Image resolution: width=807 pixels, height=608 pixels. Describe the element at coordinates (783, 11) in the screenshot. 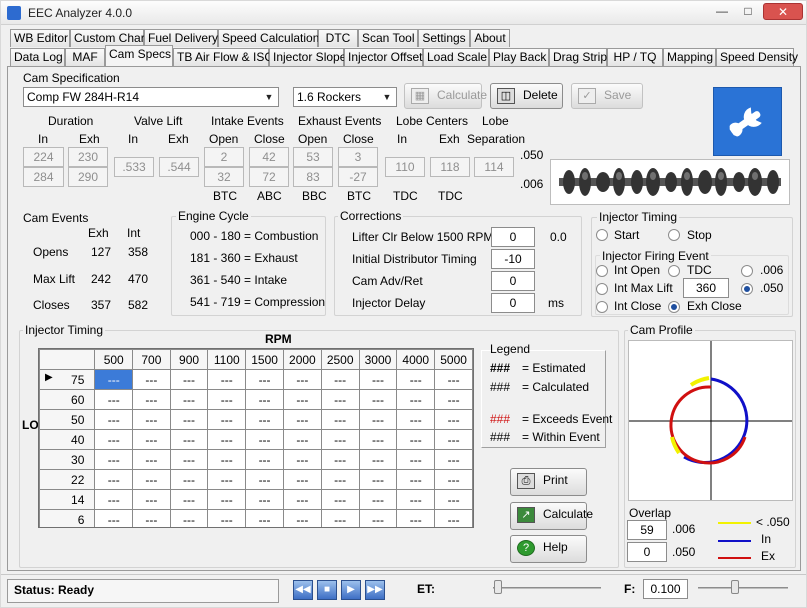

I see `close-icon: ✕` at that location.